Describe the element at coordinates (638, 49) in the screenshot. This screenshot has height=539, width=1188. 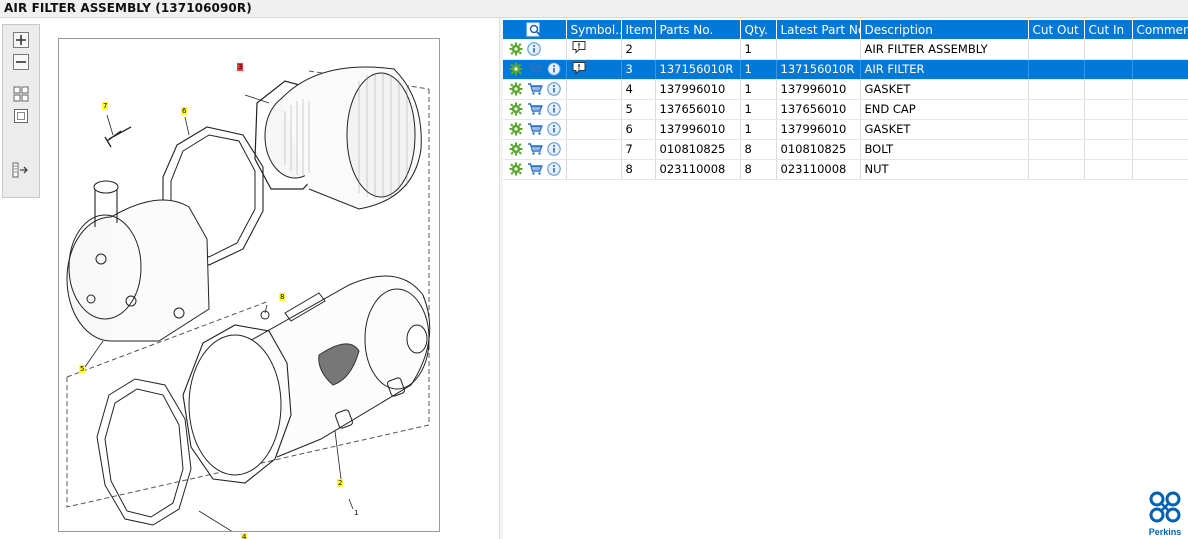
I see `item-cell: 2` at that location.